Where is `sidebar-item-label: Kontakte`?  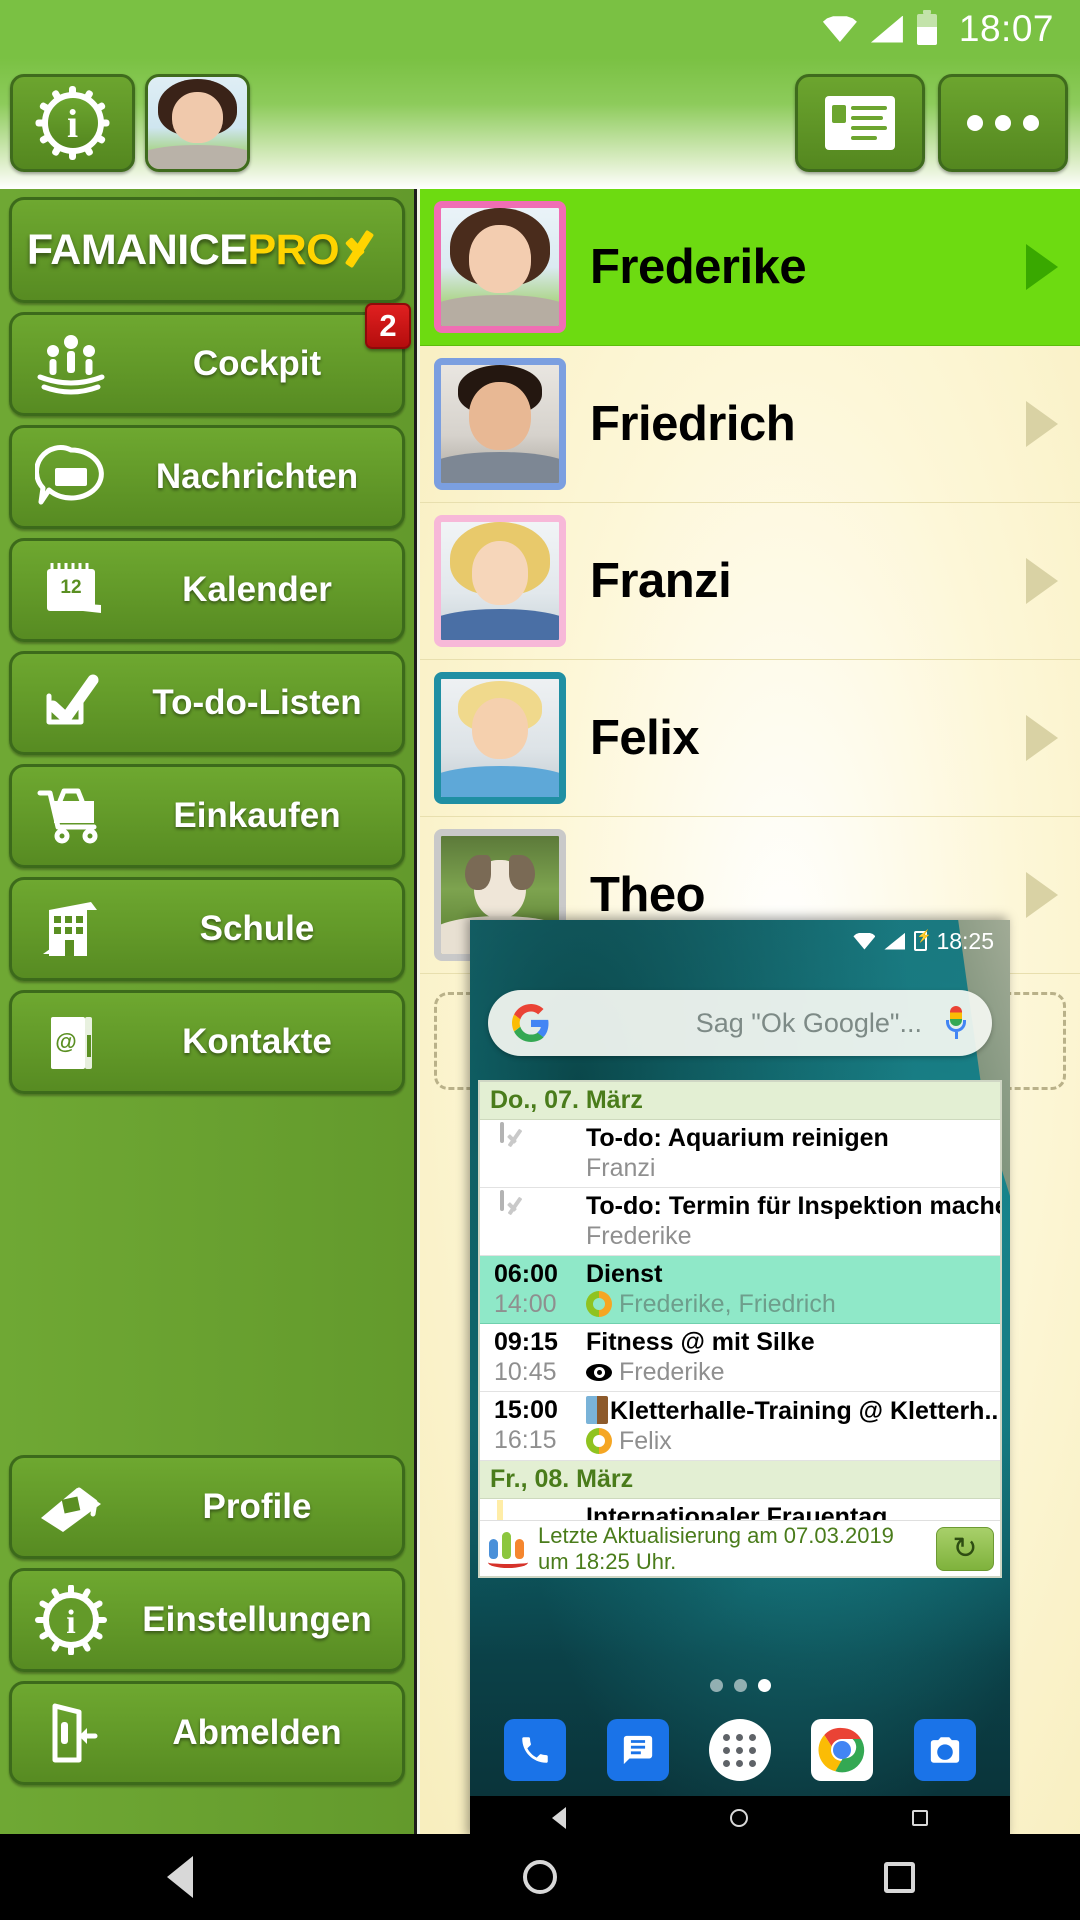 sidebar-item-label: Kontakte is located at coordinates (257, 1041).